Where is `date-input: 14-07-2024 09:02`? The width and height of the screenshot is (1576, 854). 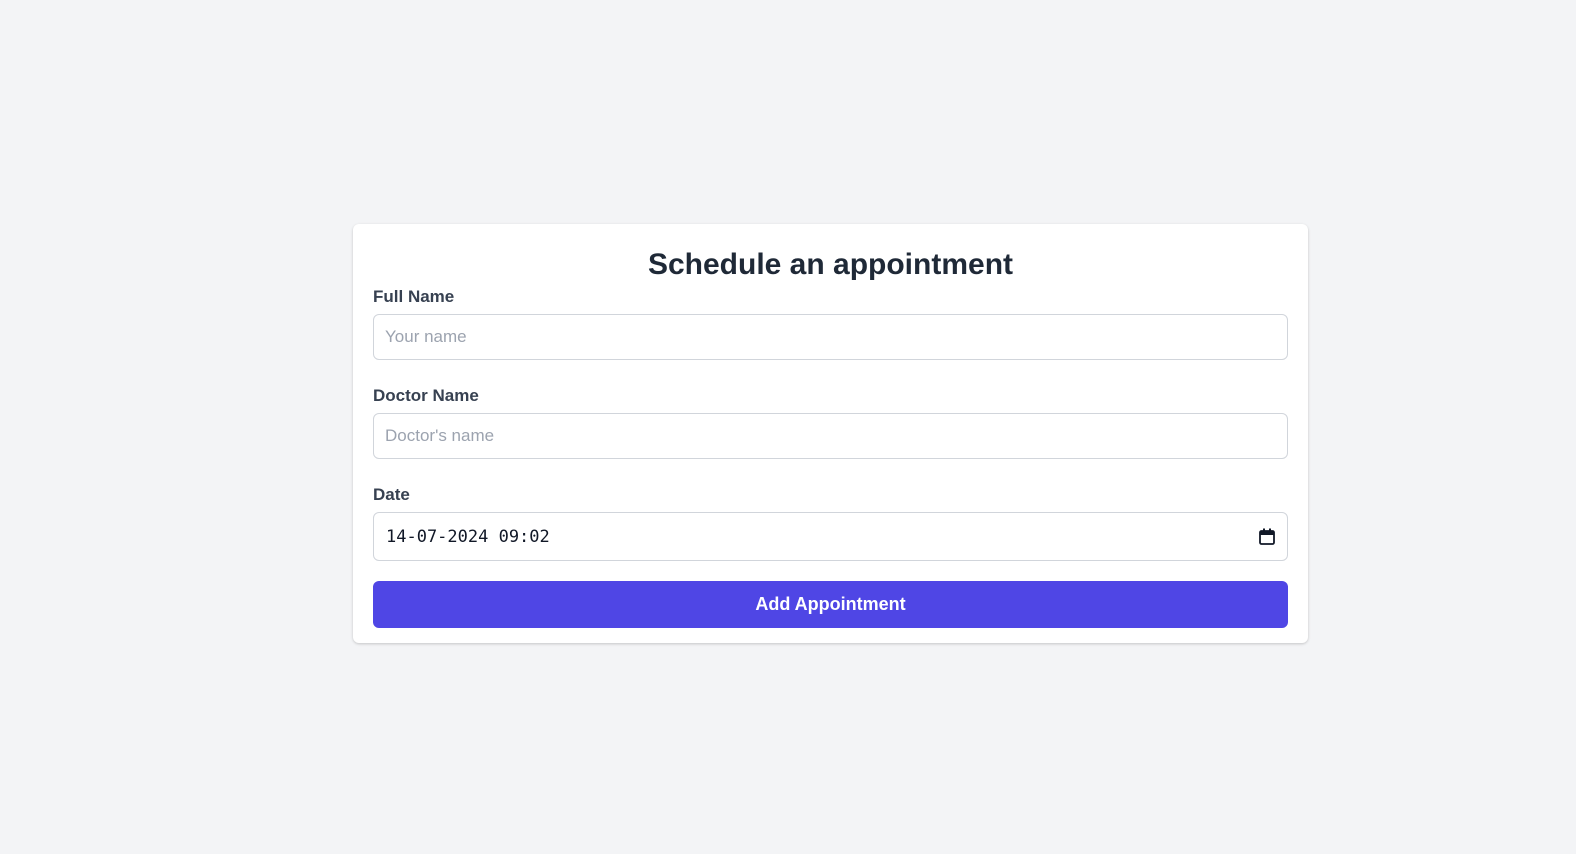
date-input: 14-07-2024 09:02 is located at coordinates (830, 536).